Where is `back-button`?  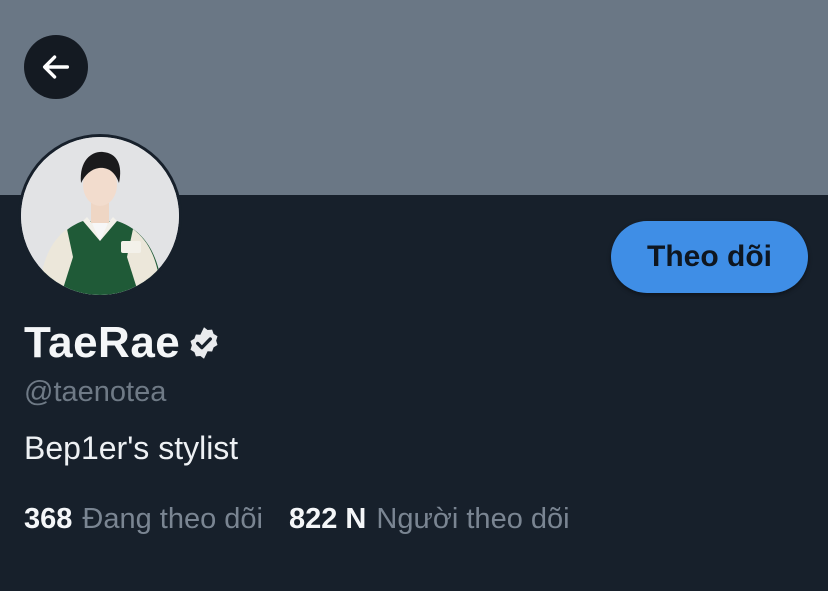 back-button is located at coordinates (56, 67).